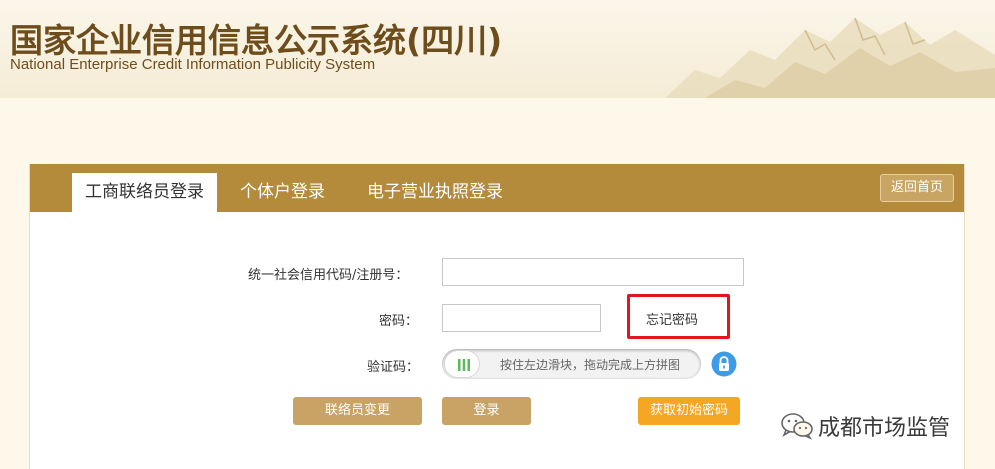  Describe the element at coordinates (672, 318) in the screenshot. I see `forgot-password-link: 忘记密码` at that location.